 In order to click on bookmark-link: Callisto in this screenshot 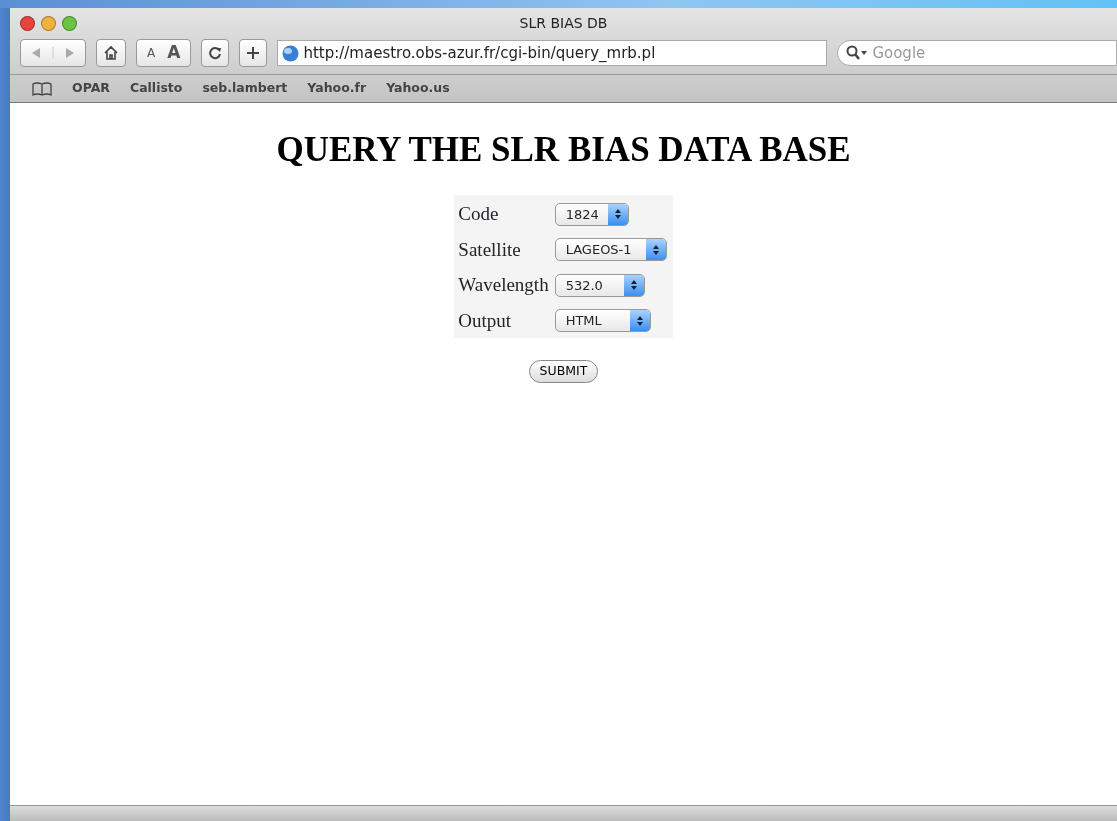, I will do `click(156, 88)`.